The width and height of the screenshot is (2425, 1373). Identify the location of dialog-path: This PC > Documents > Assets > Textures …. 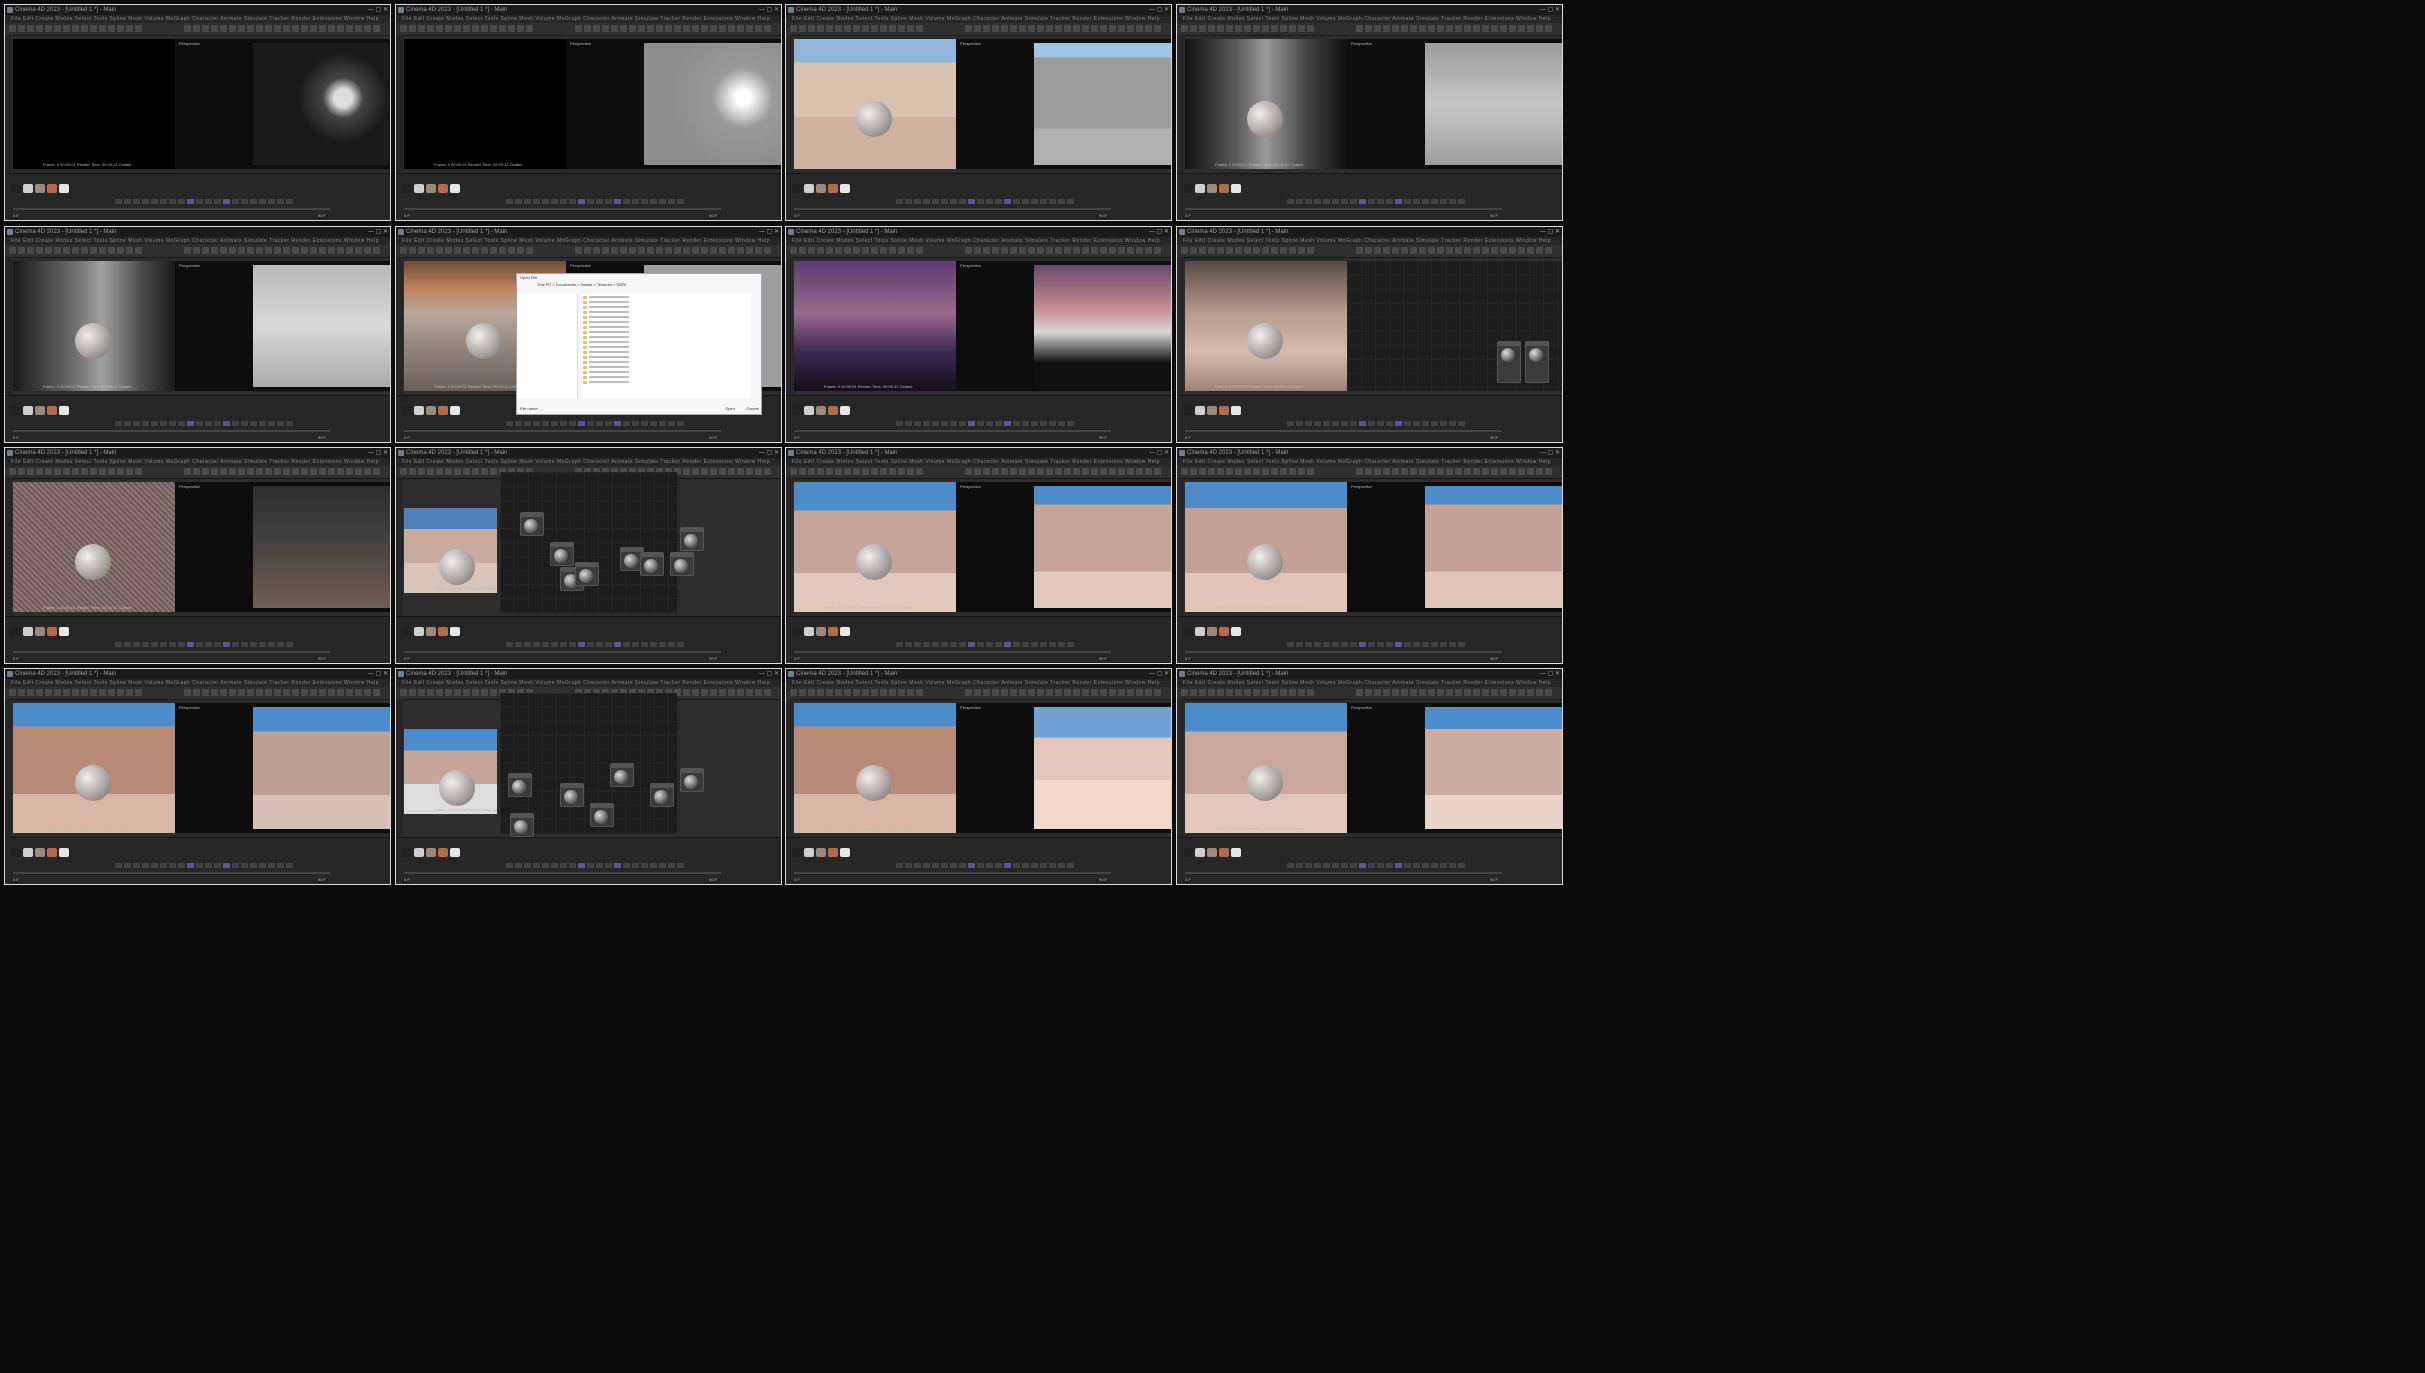
(581, 284).